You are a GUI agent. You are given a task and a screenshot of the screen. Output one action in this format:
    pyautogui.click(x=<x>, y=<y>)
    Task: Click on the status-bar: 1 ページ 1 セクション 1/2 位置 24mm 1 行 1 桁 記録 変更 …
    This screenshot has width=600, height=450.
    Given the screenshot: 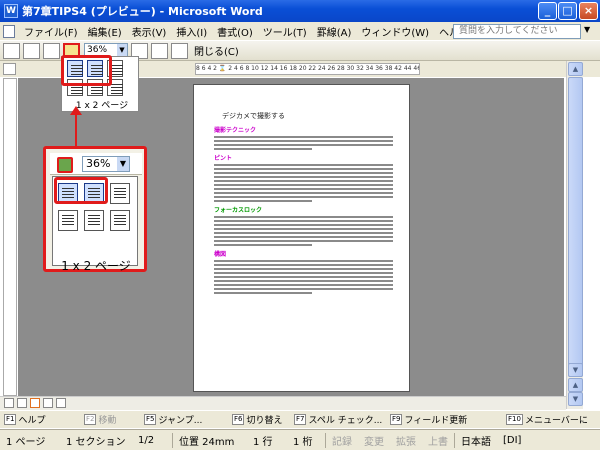 What is the action you would take?
    pyautogui.click(x=300, y=439)
    